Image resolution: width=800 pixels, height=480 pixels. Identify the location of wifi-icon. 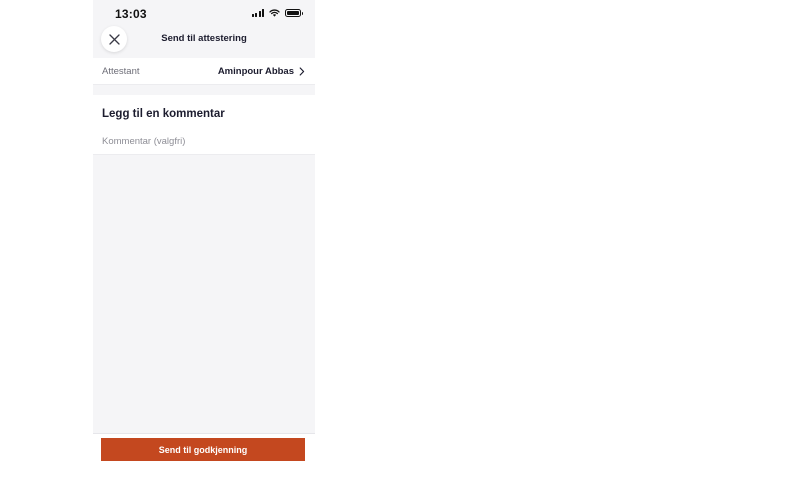
(274, 13).